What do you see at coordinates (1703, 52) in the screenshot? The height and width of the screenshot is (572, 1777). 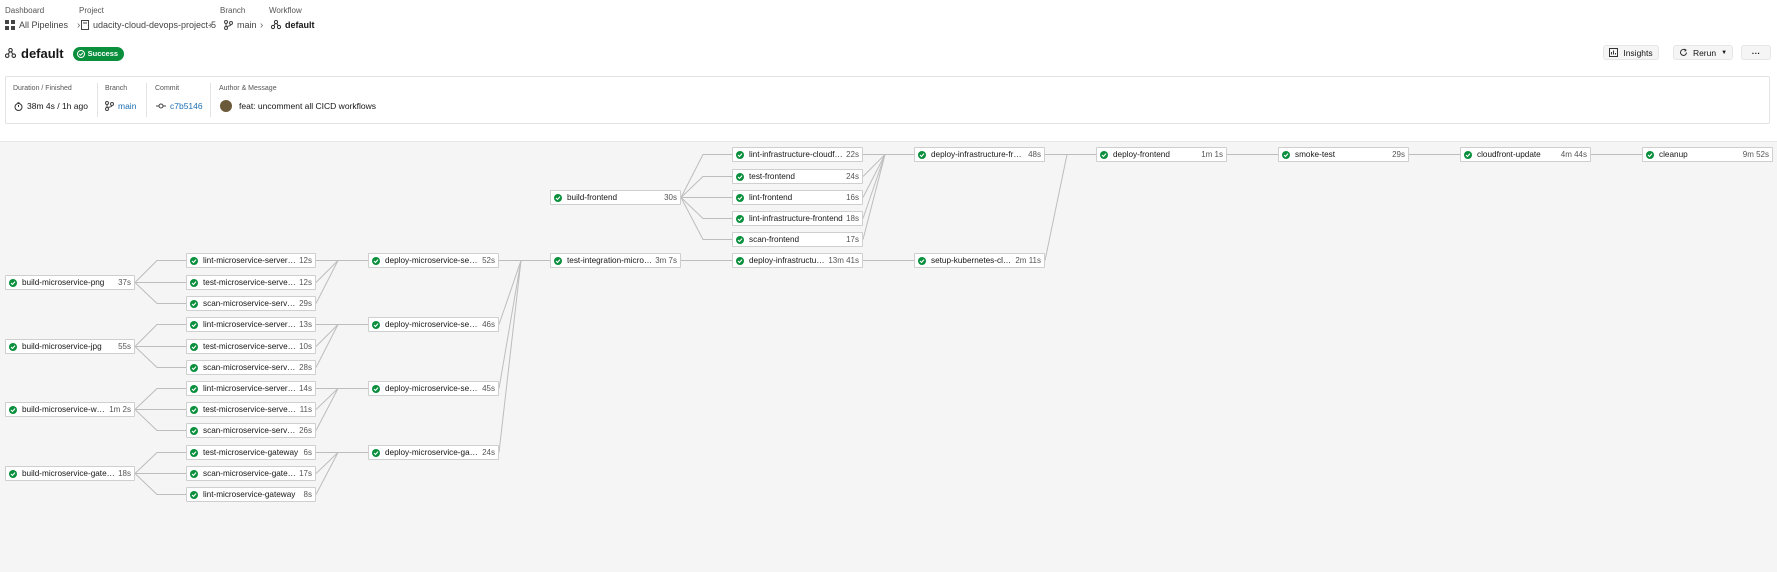 I see `rerun-button: Rerun ▼` at bounding box center [1703, 52].